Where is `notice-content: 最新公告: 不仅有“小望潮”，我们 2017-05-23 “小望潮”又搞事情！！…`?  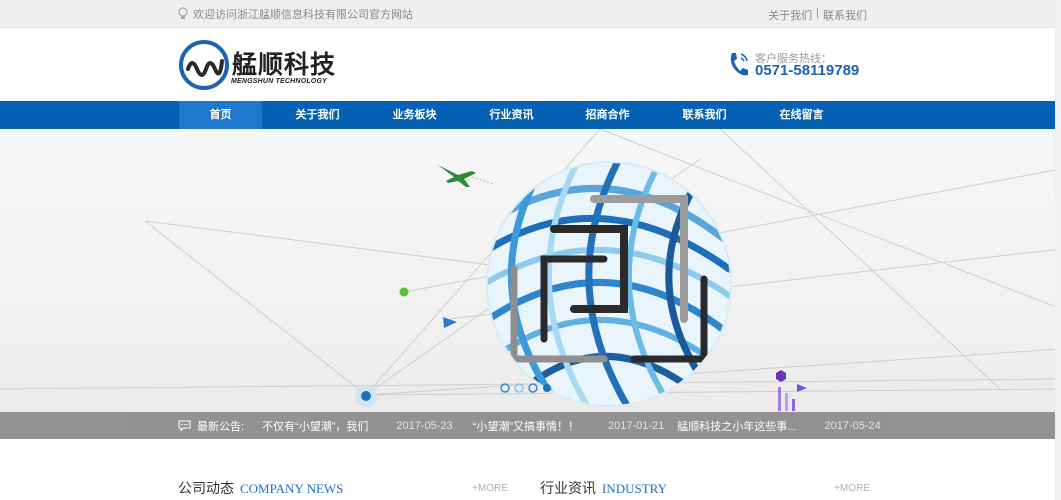 notice-content: 最新公告: 不仅有“小望潮”，我们 2017-05-23 “小望潮”又搞事情！！… is located at coordinates (529, 425).